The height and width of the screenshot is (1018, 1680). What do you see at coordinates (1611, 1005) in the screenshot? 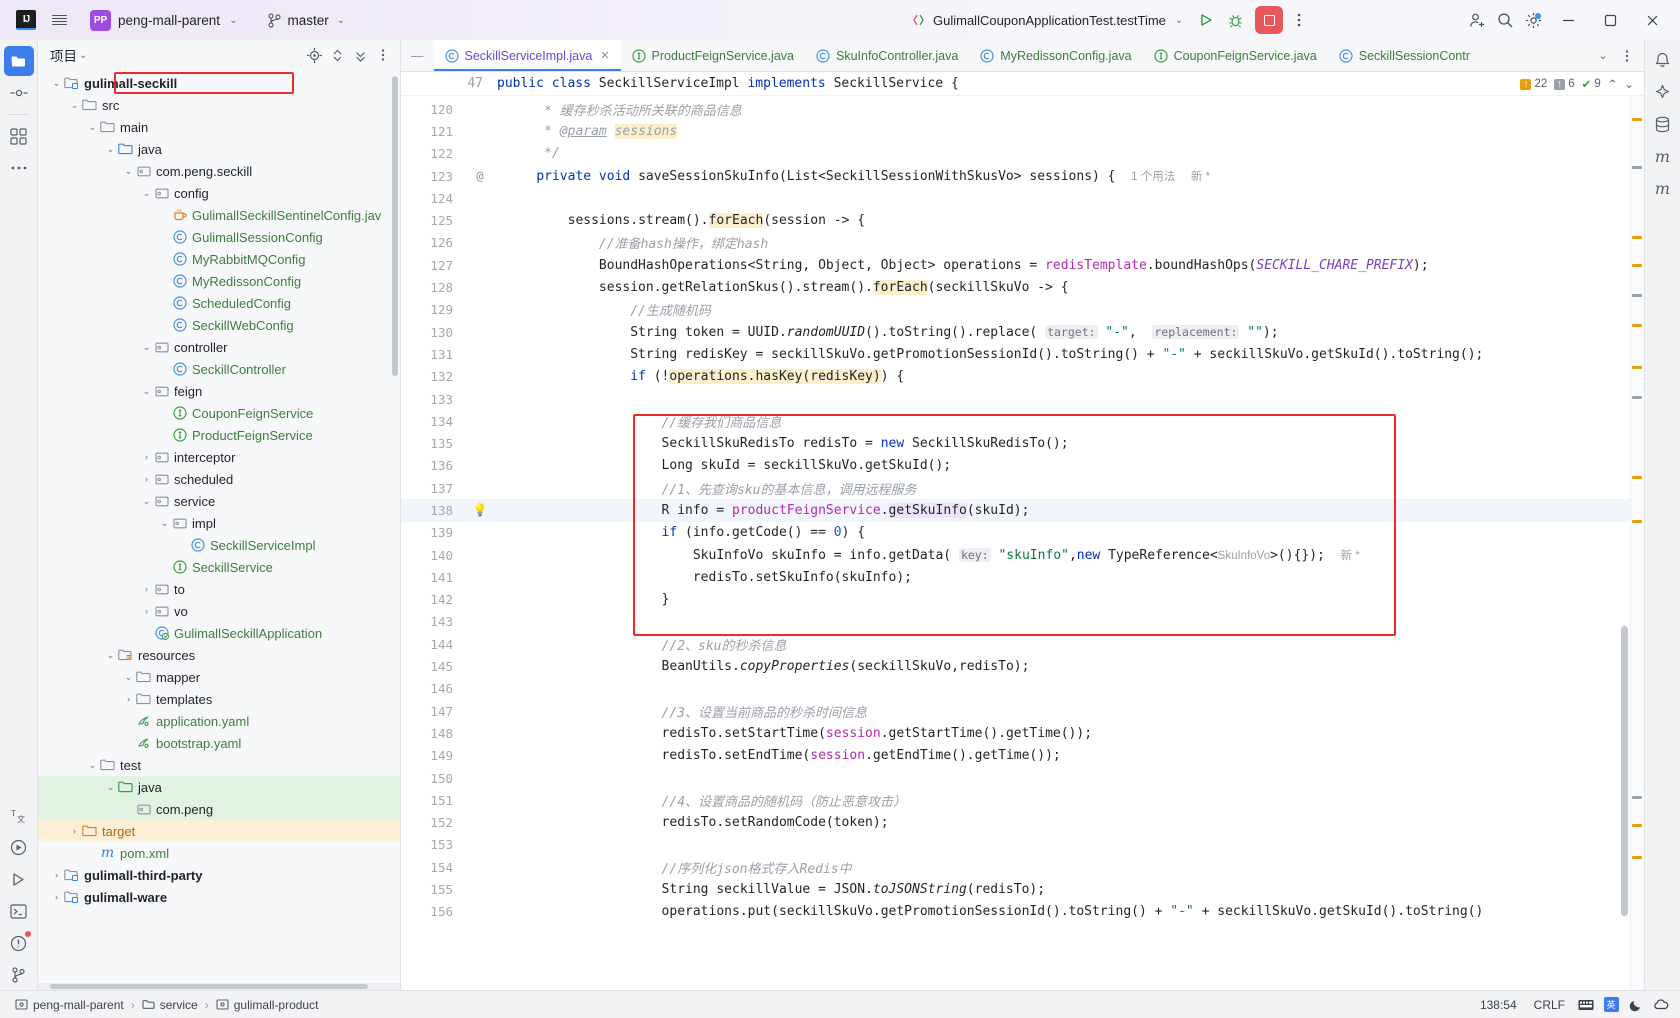
I see `ime-icon: 英` at bounding box center [1611, 1005].